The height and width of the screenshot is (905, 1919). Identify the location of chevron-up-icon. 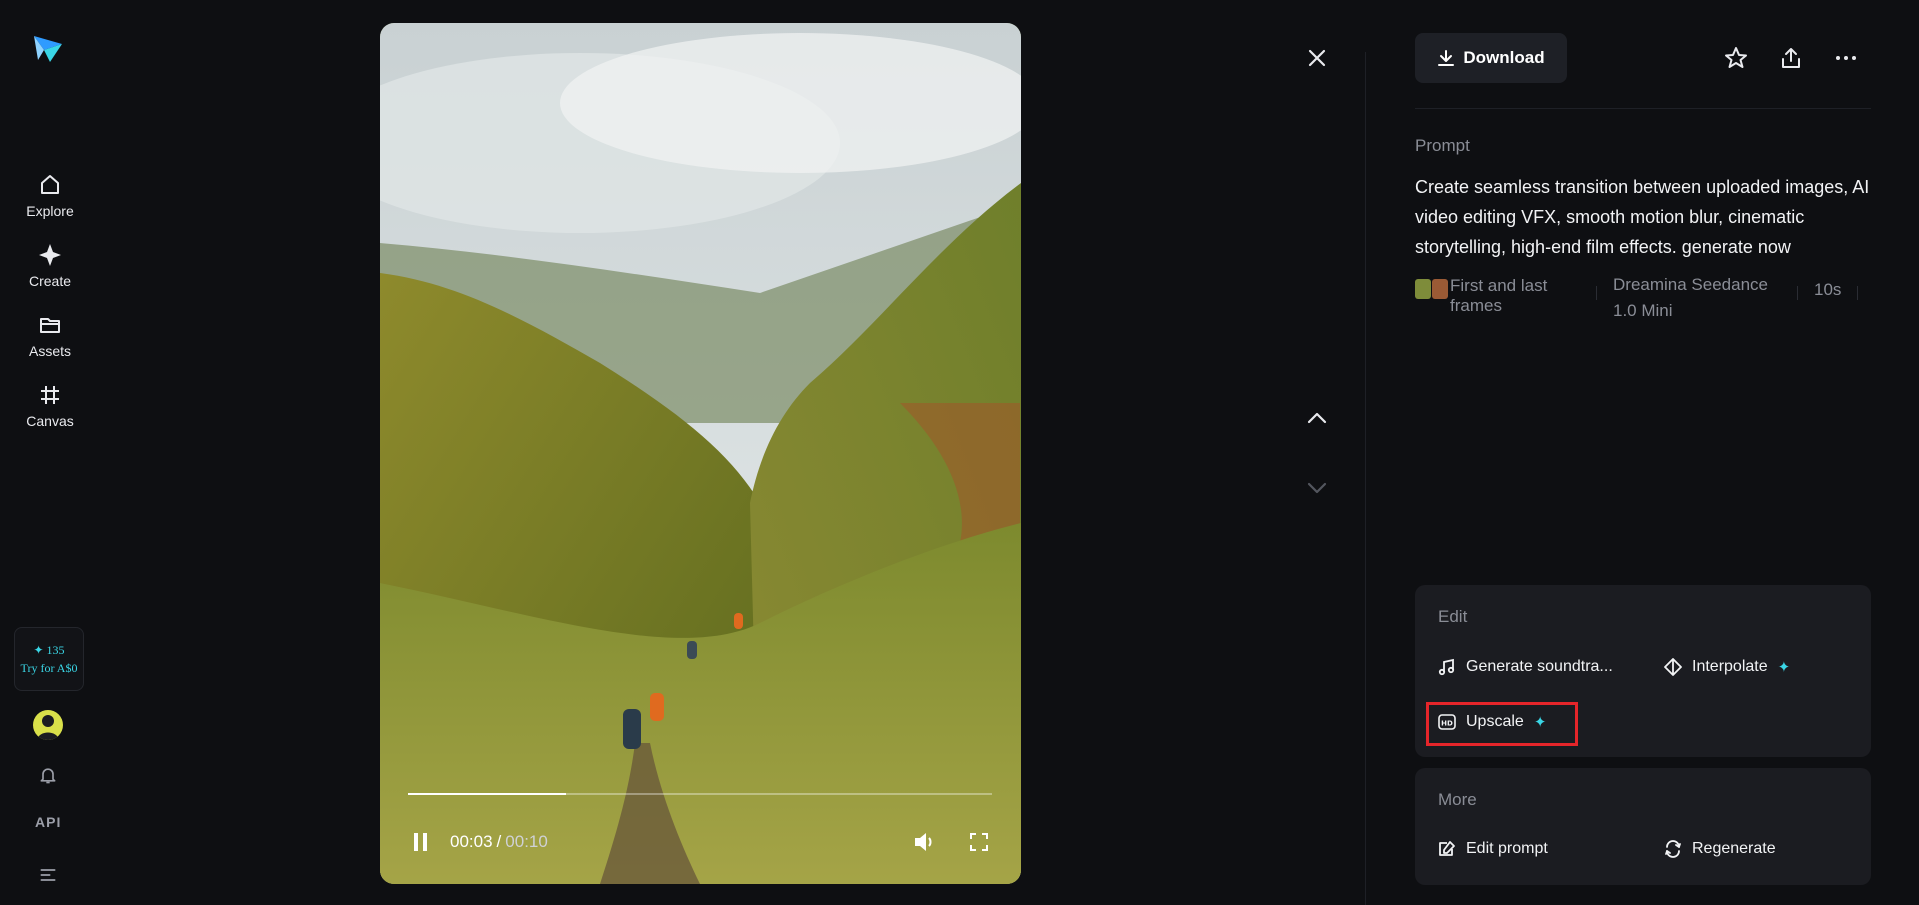
(1317, 418).